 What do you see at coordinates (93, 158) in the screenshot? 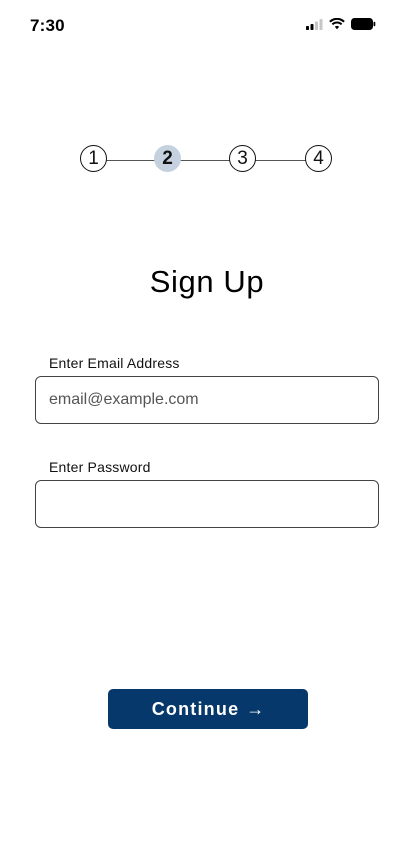
I see `step-1: 1` at bounding box center [93, 158].